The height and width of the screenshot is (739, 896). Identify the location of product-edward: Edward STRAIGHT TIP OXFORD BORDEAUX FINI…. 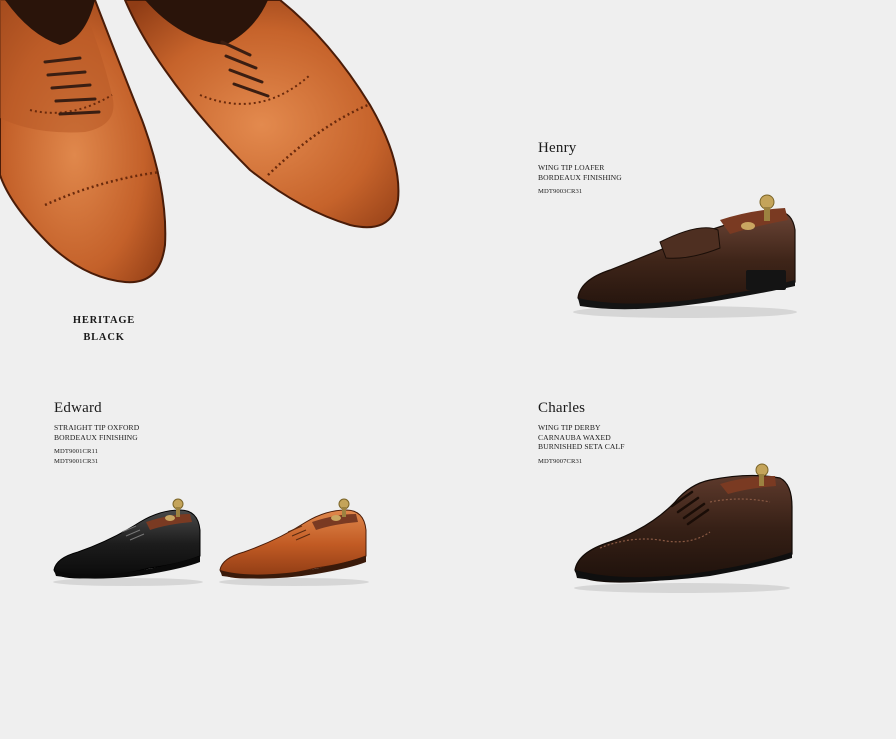
(204, 433).